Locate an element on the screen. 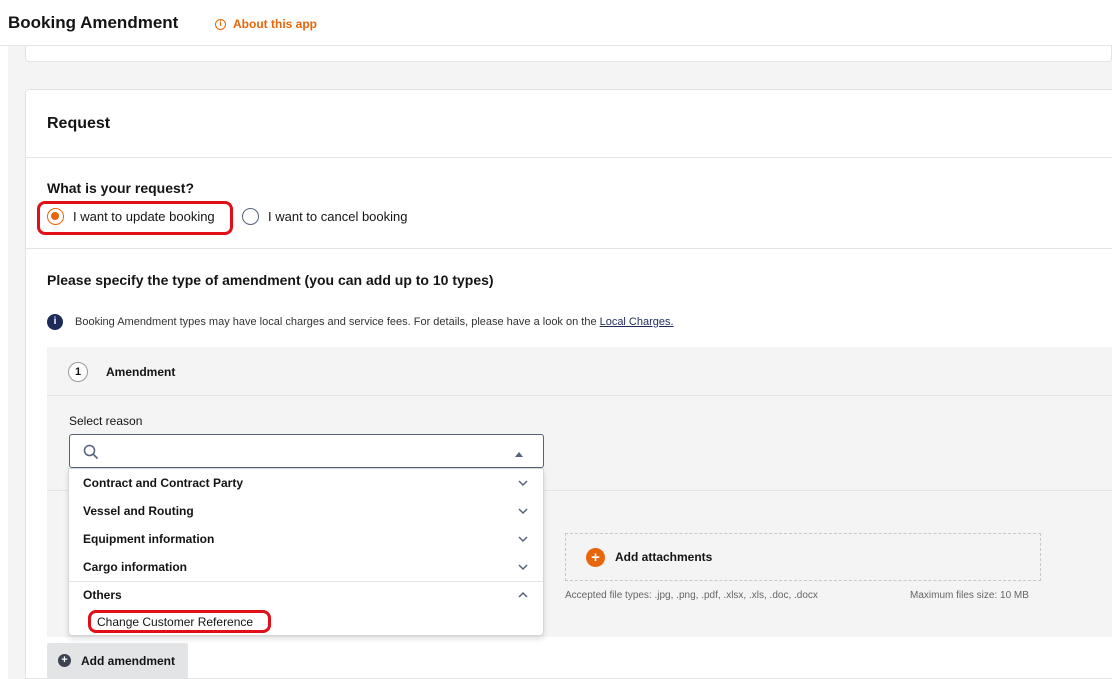 This screenshot has width=1112, height=679. dropdown-group-others: Others is located at coordinates (306, 595).